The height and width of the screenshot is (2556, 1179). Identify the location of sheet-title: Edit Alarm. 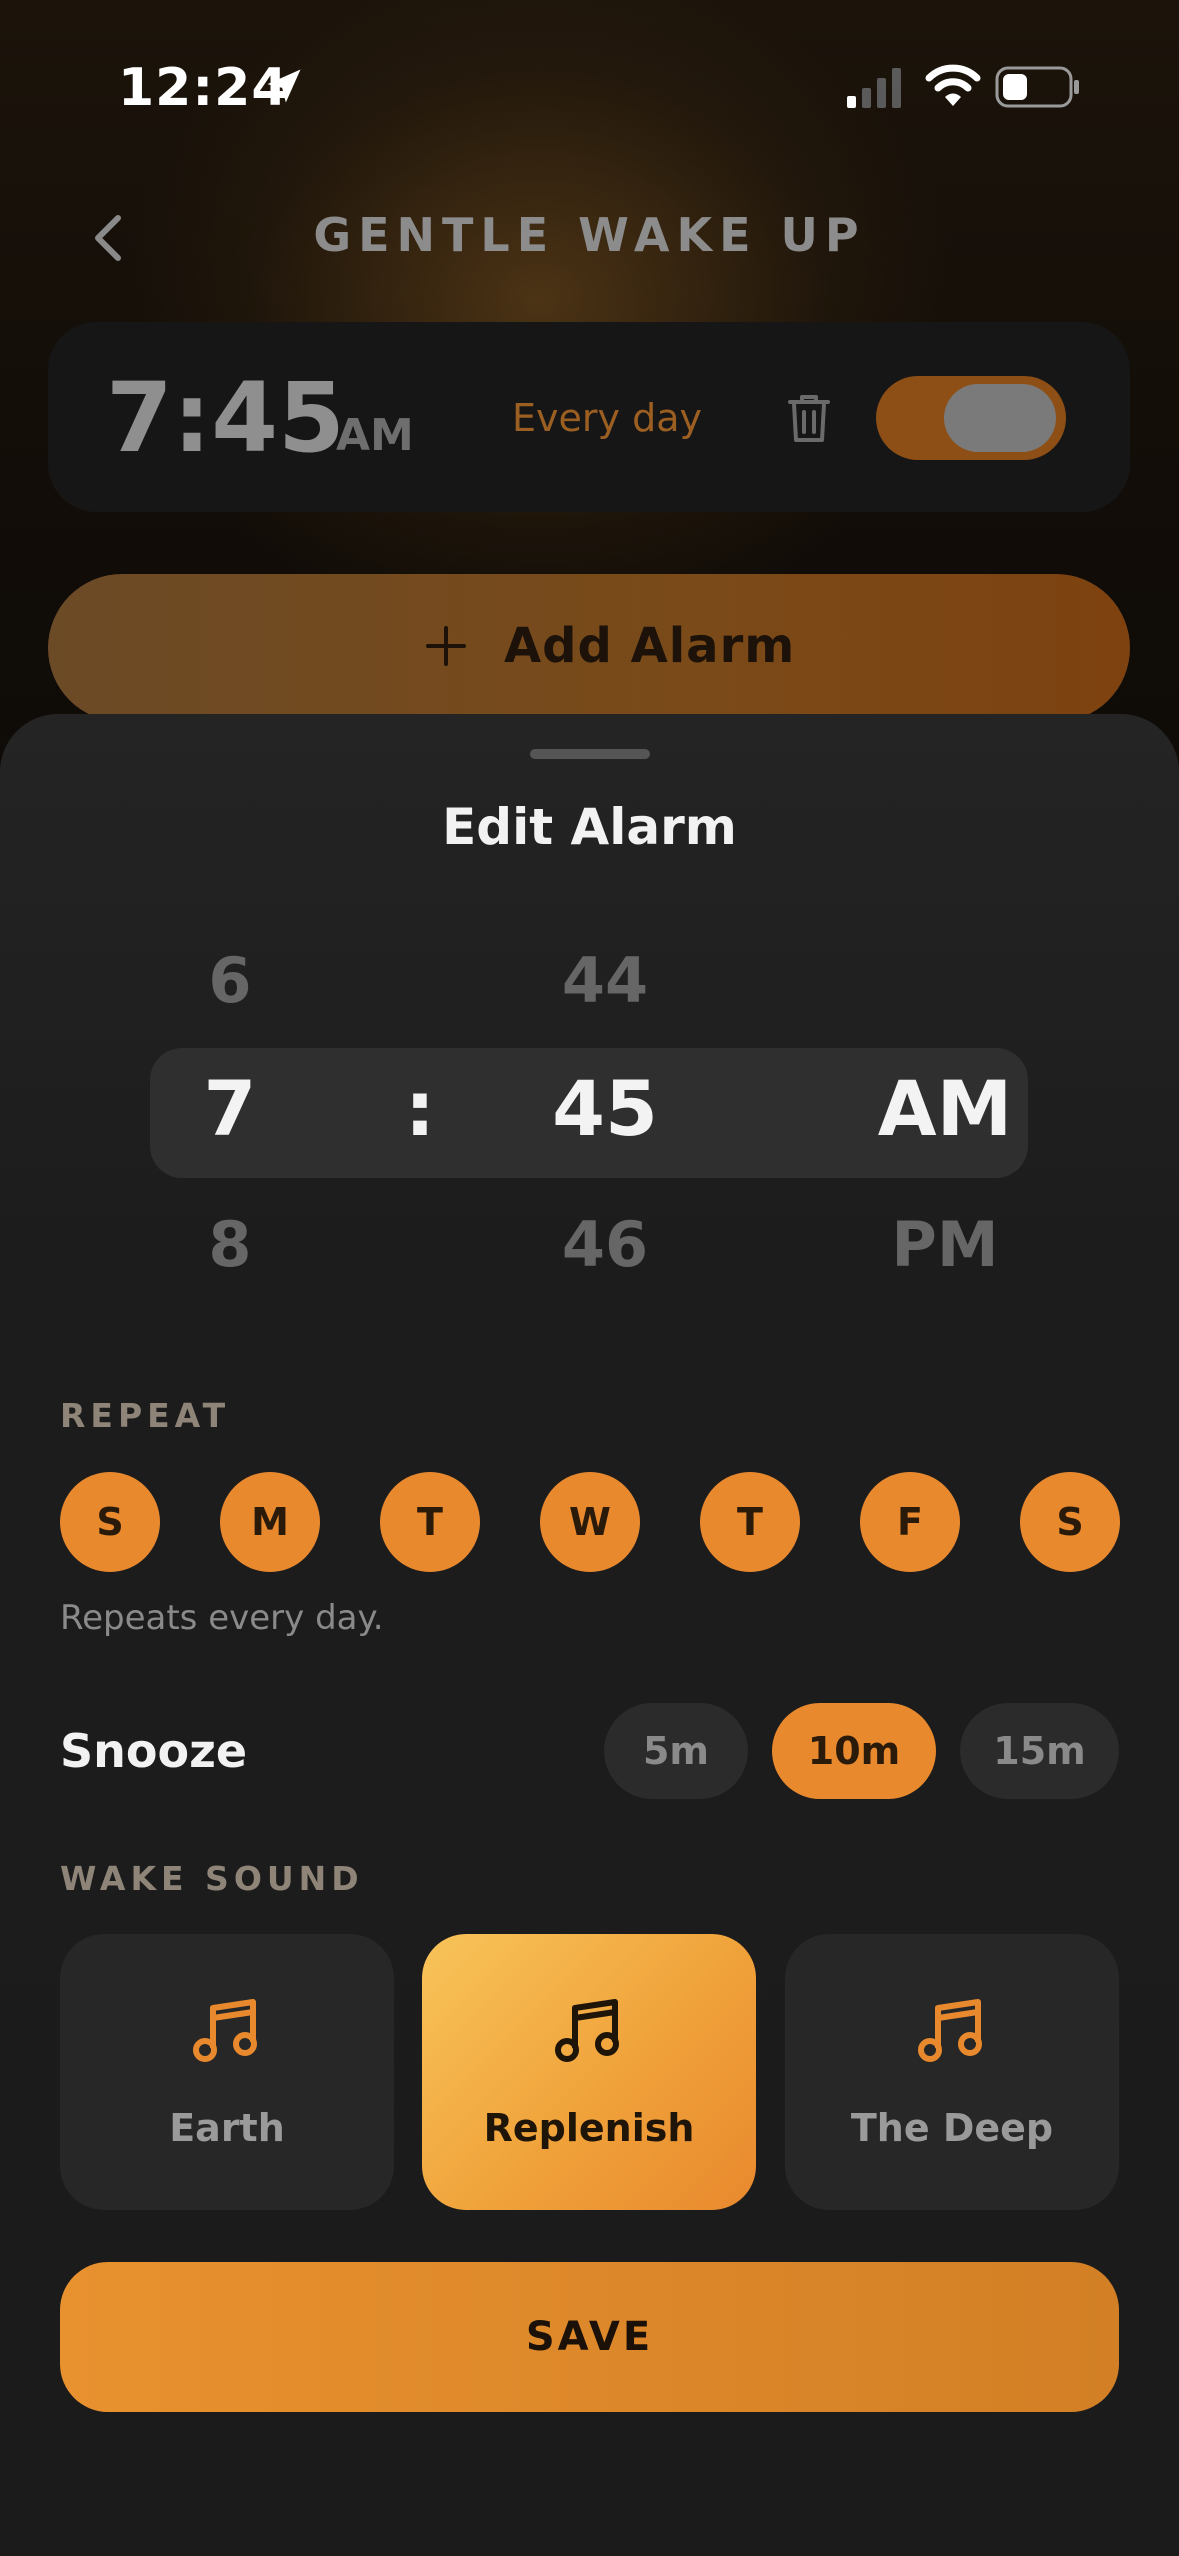
(589, 827).